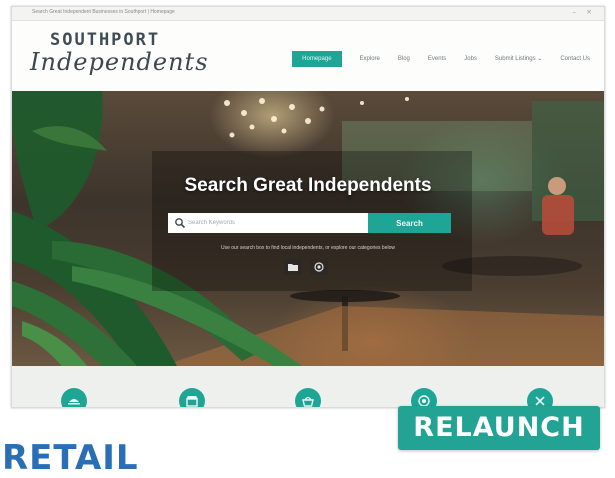 Image resolution: width=615 pixels, height=478 pixels. I want to click on folder-icon, so click(293, 267).